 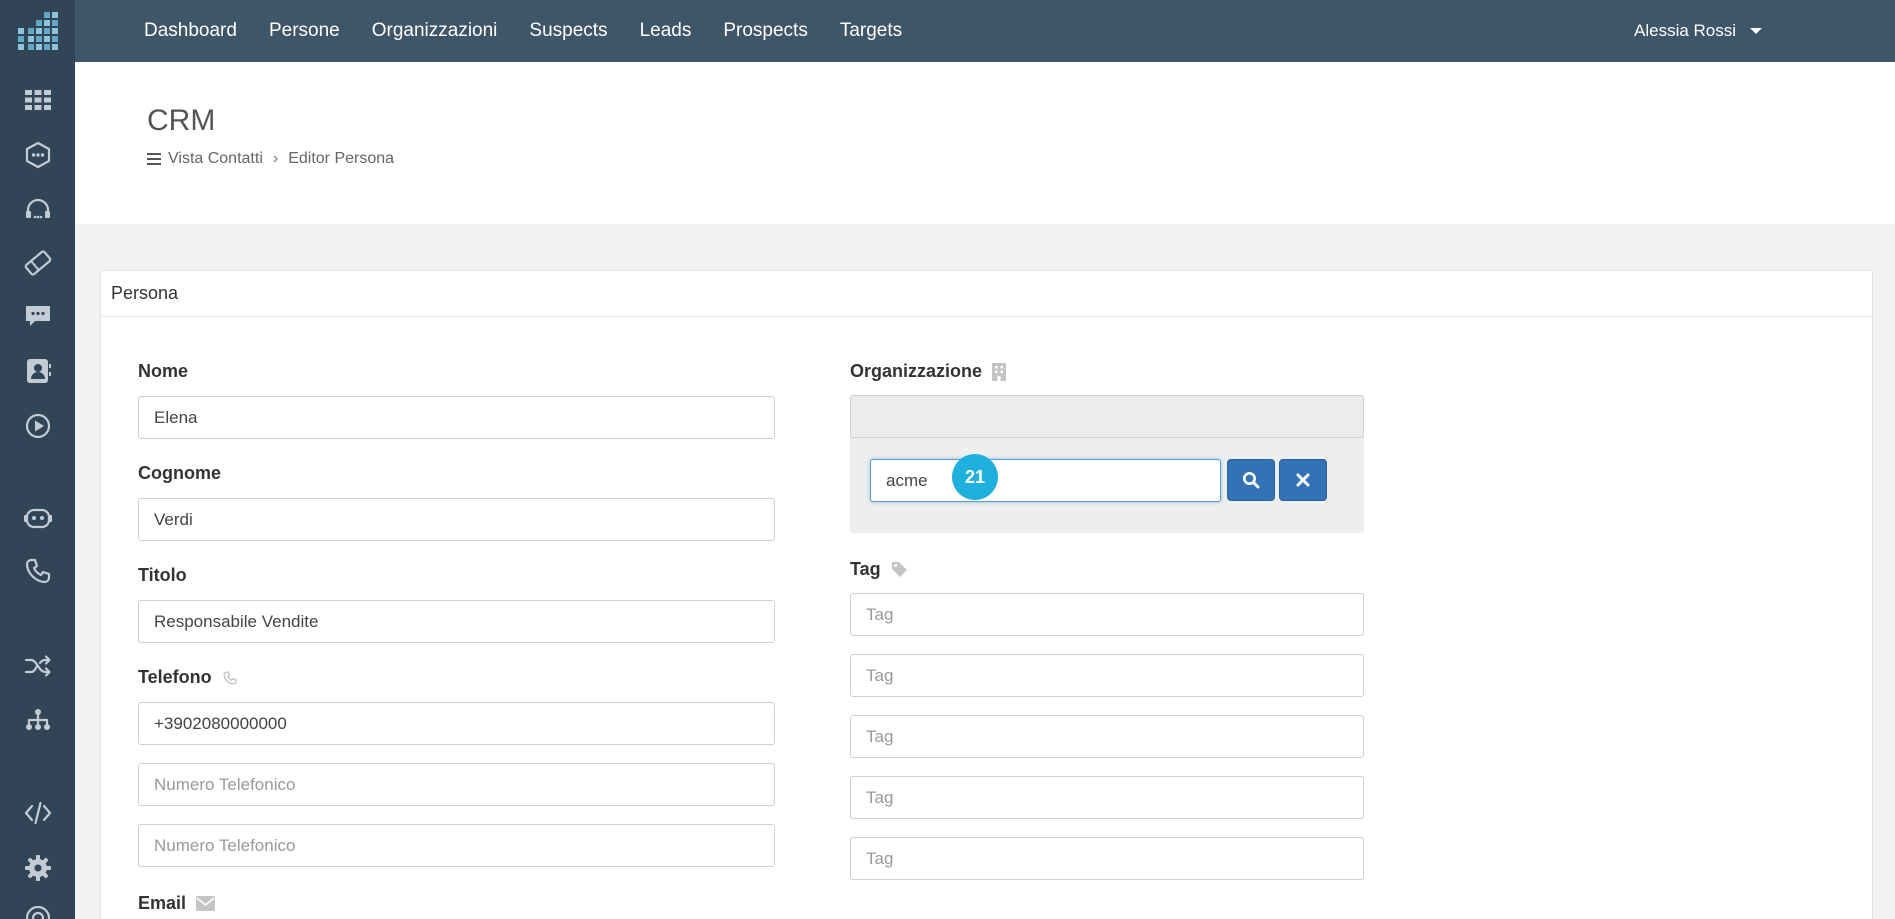 I want to click on telefono-label: Telefono, so click(x=188, y=677).